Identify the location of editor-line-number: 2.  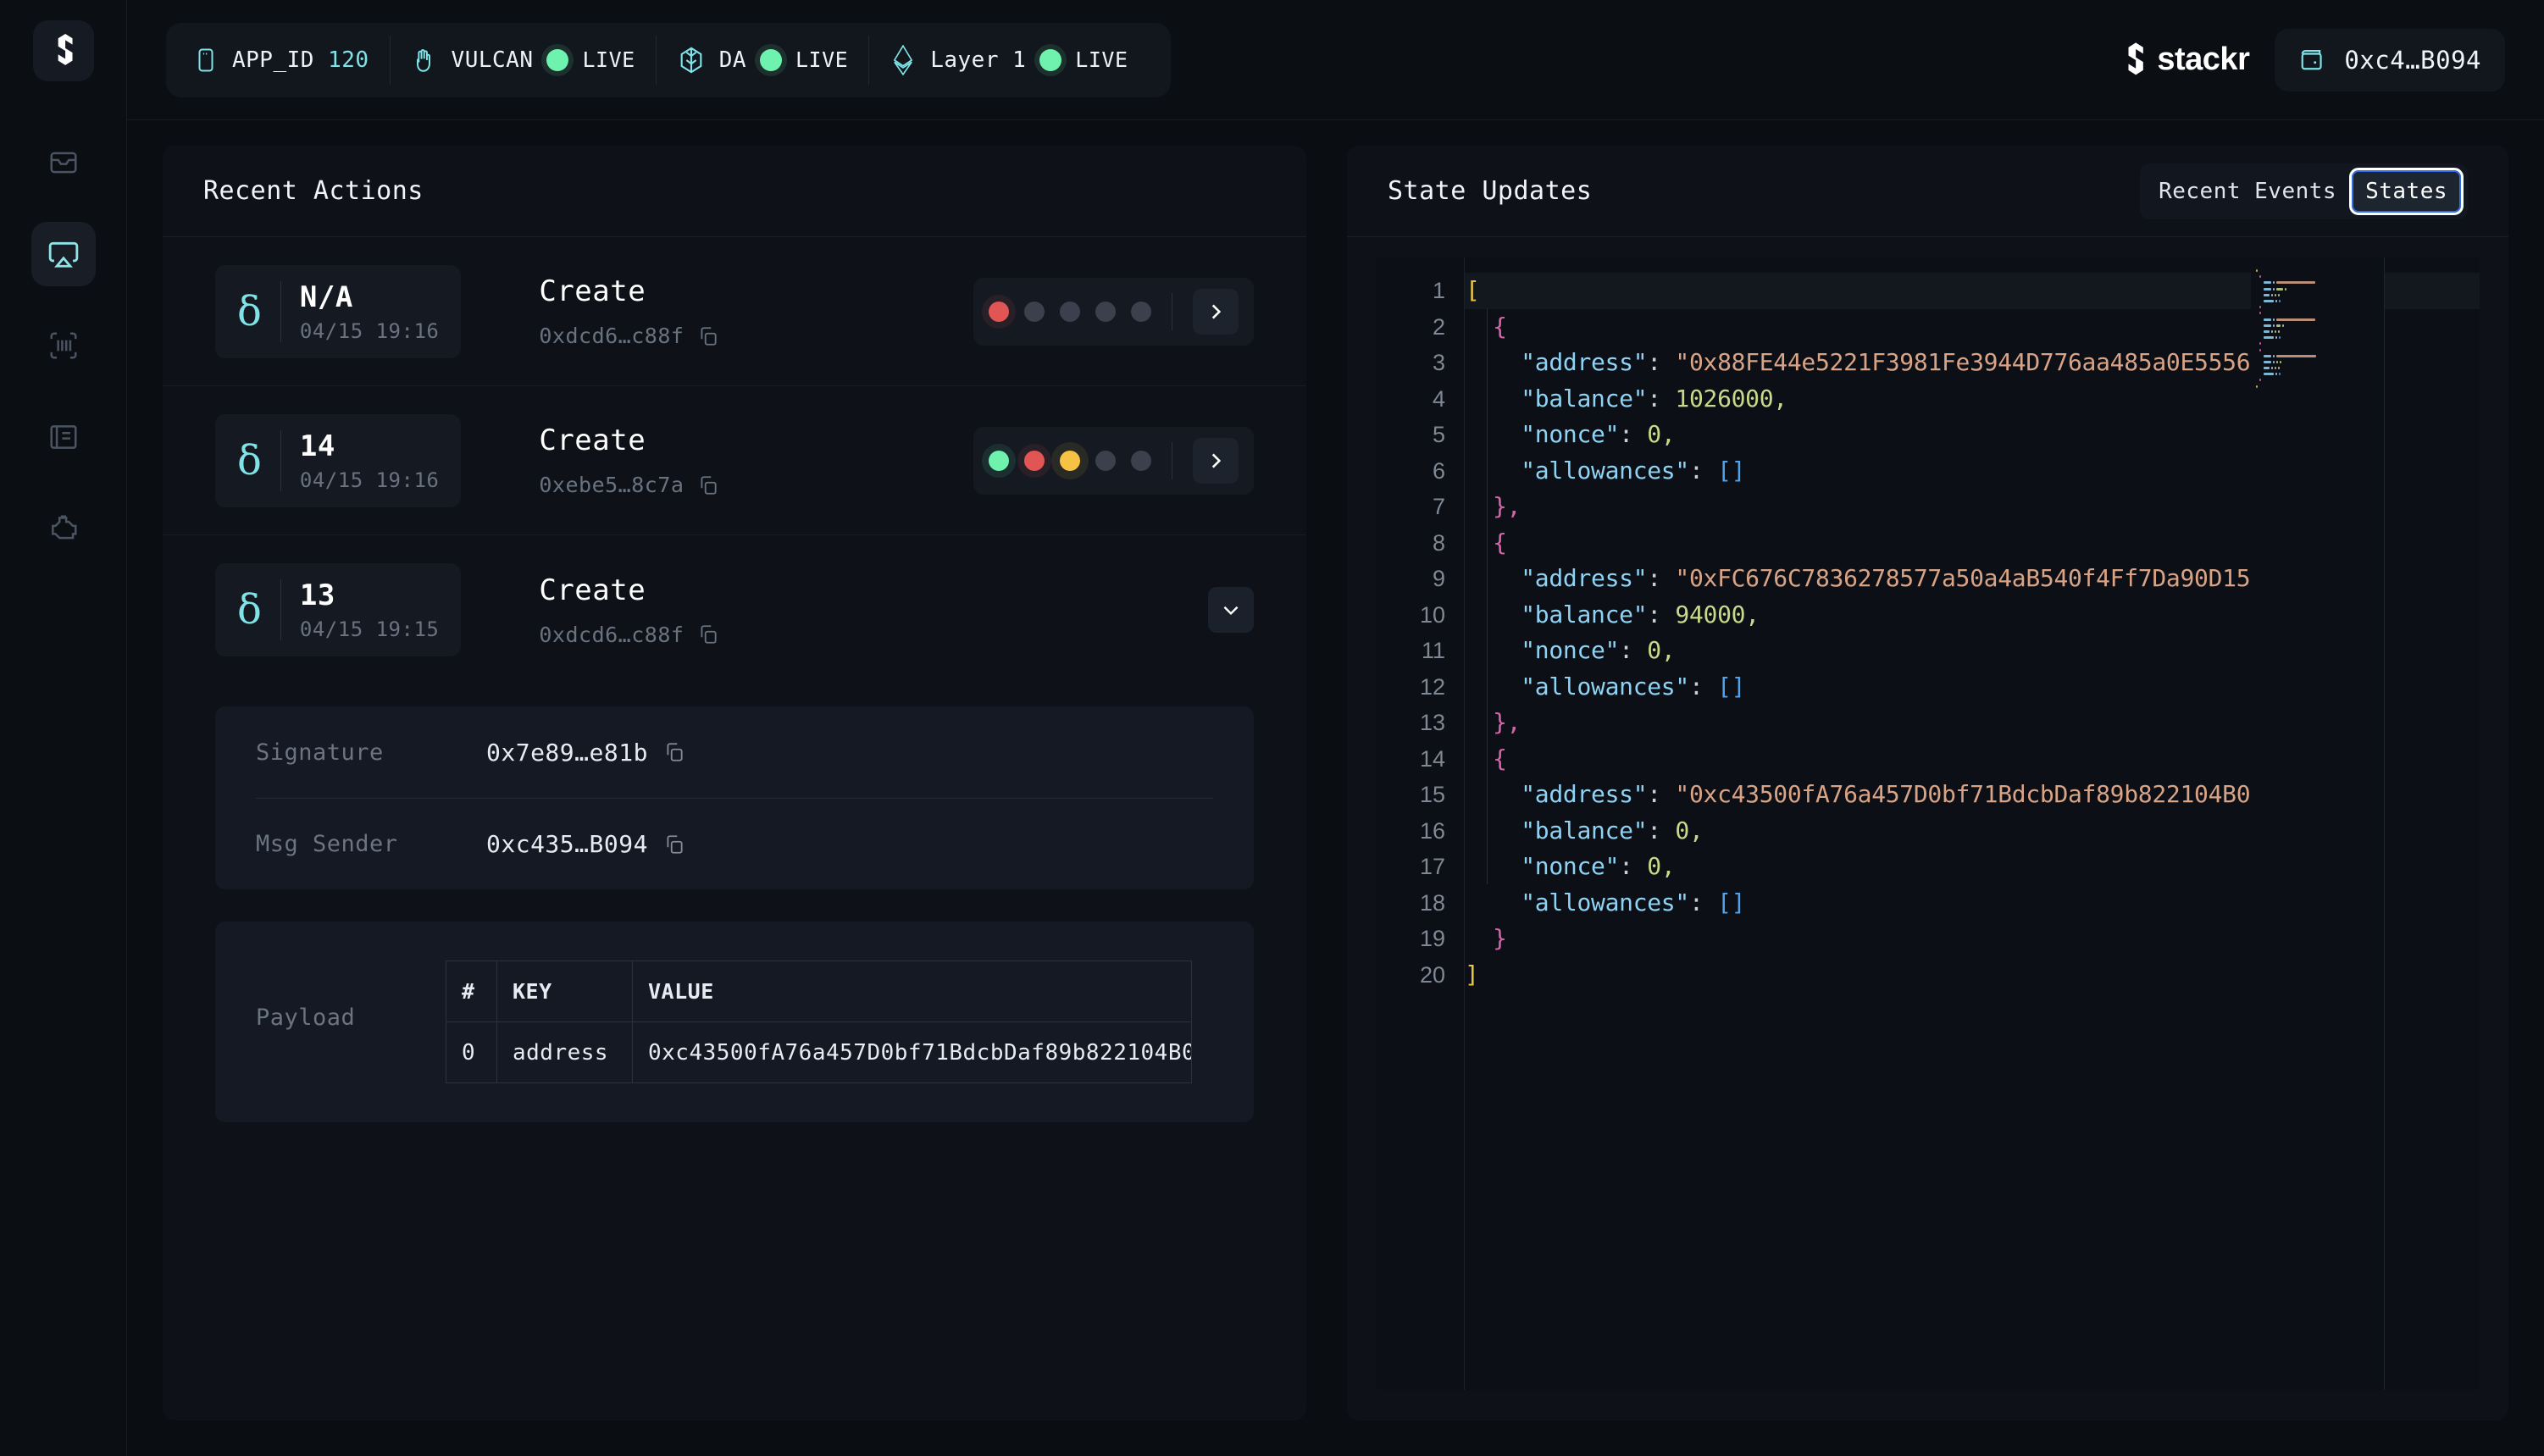
(1438, 326).